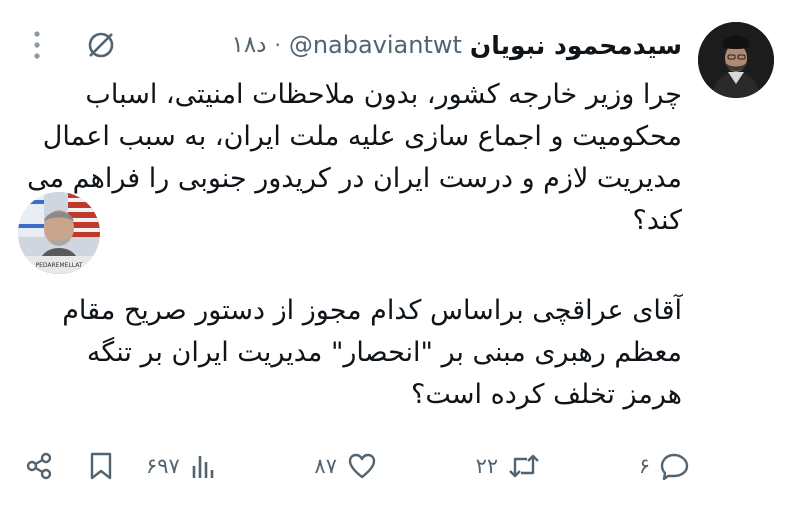 This screenshot has height=507, width=800. What do you see at coordinates (39, 466) in the screenshot?
I see `share-icon` at bounding box center [39, 466].